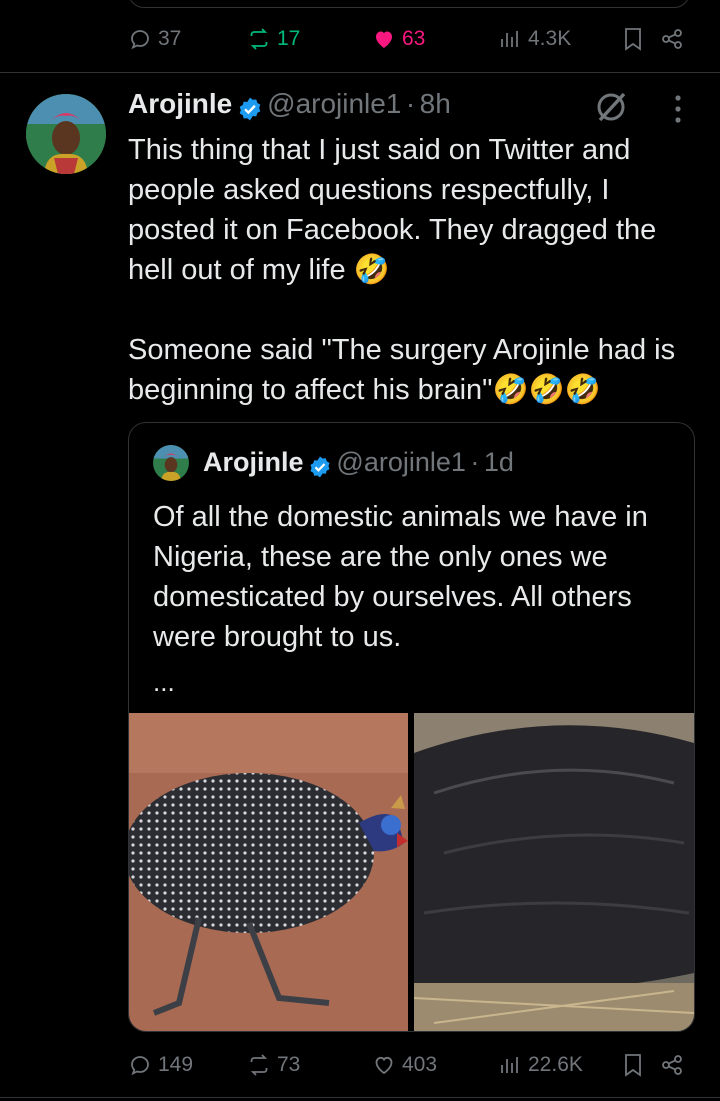 This screenshot has width=720, height=1101. I want to click on quote-header: Arojinle @arojinle1 · 1d, so click(358, 463).